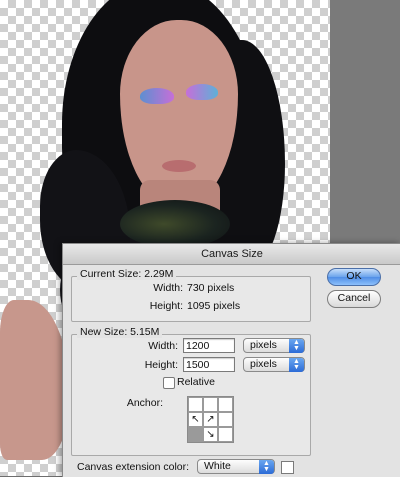 This screenshot has width=400, height=477. Describe the element at coordinates (166, 306) in the screenshot. I see `current-height-label: Height:` at that location.